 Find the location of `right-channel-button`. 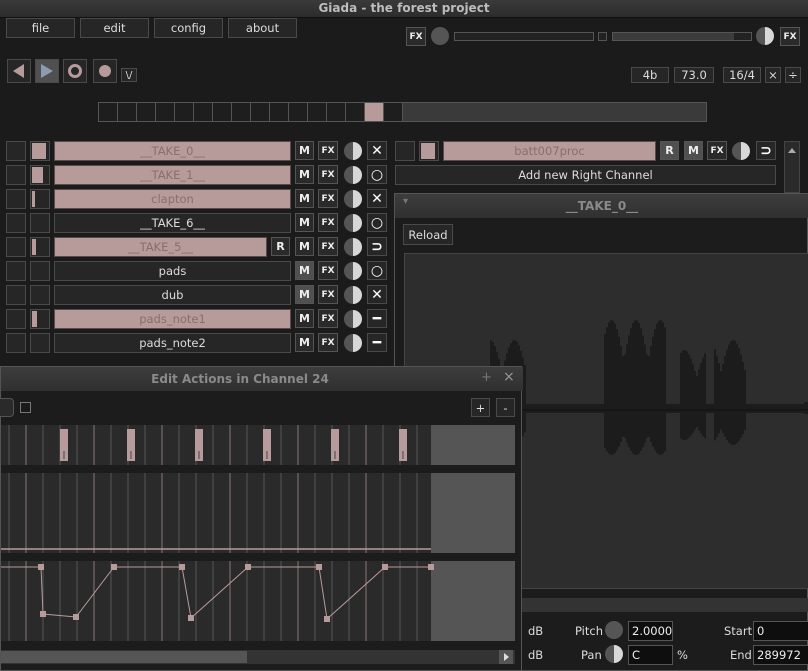

right-channel-button is located at coordinates (405, 151).